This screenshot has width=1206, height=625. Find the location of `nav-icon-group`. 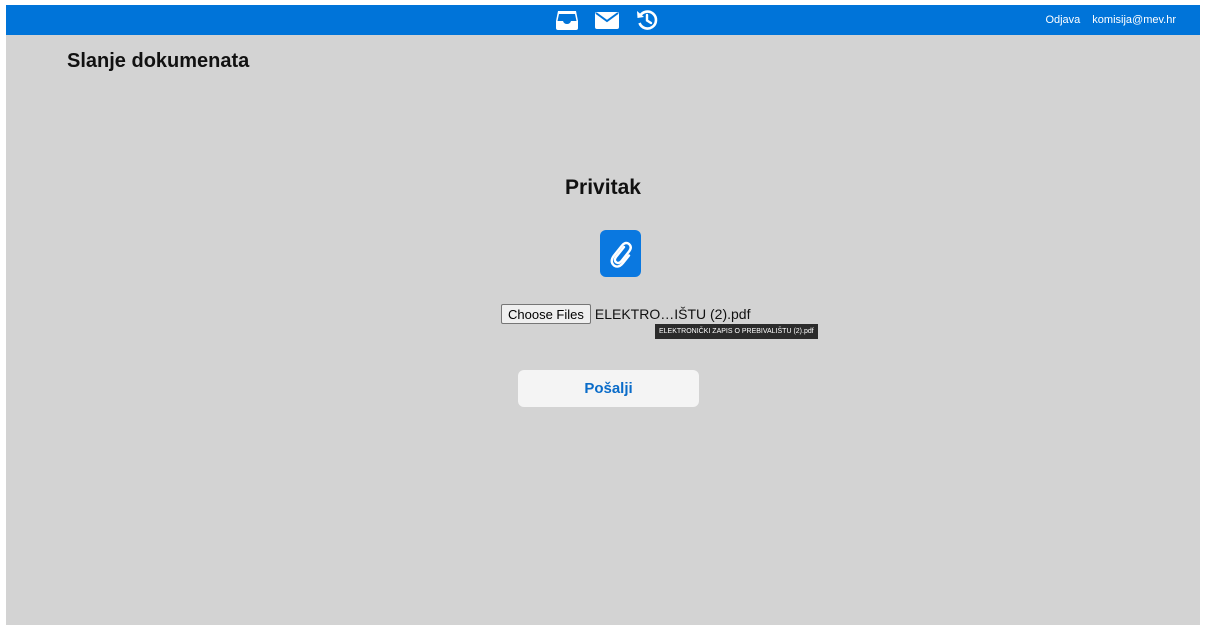

nav-icon-group is located at coordinates (607, 20).